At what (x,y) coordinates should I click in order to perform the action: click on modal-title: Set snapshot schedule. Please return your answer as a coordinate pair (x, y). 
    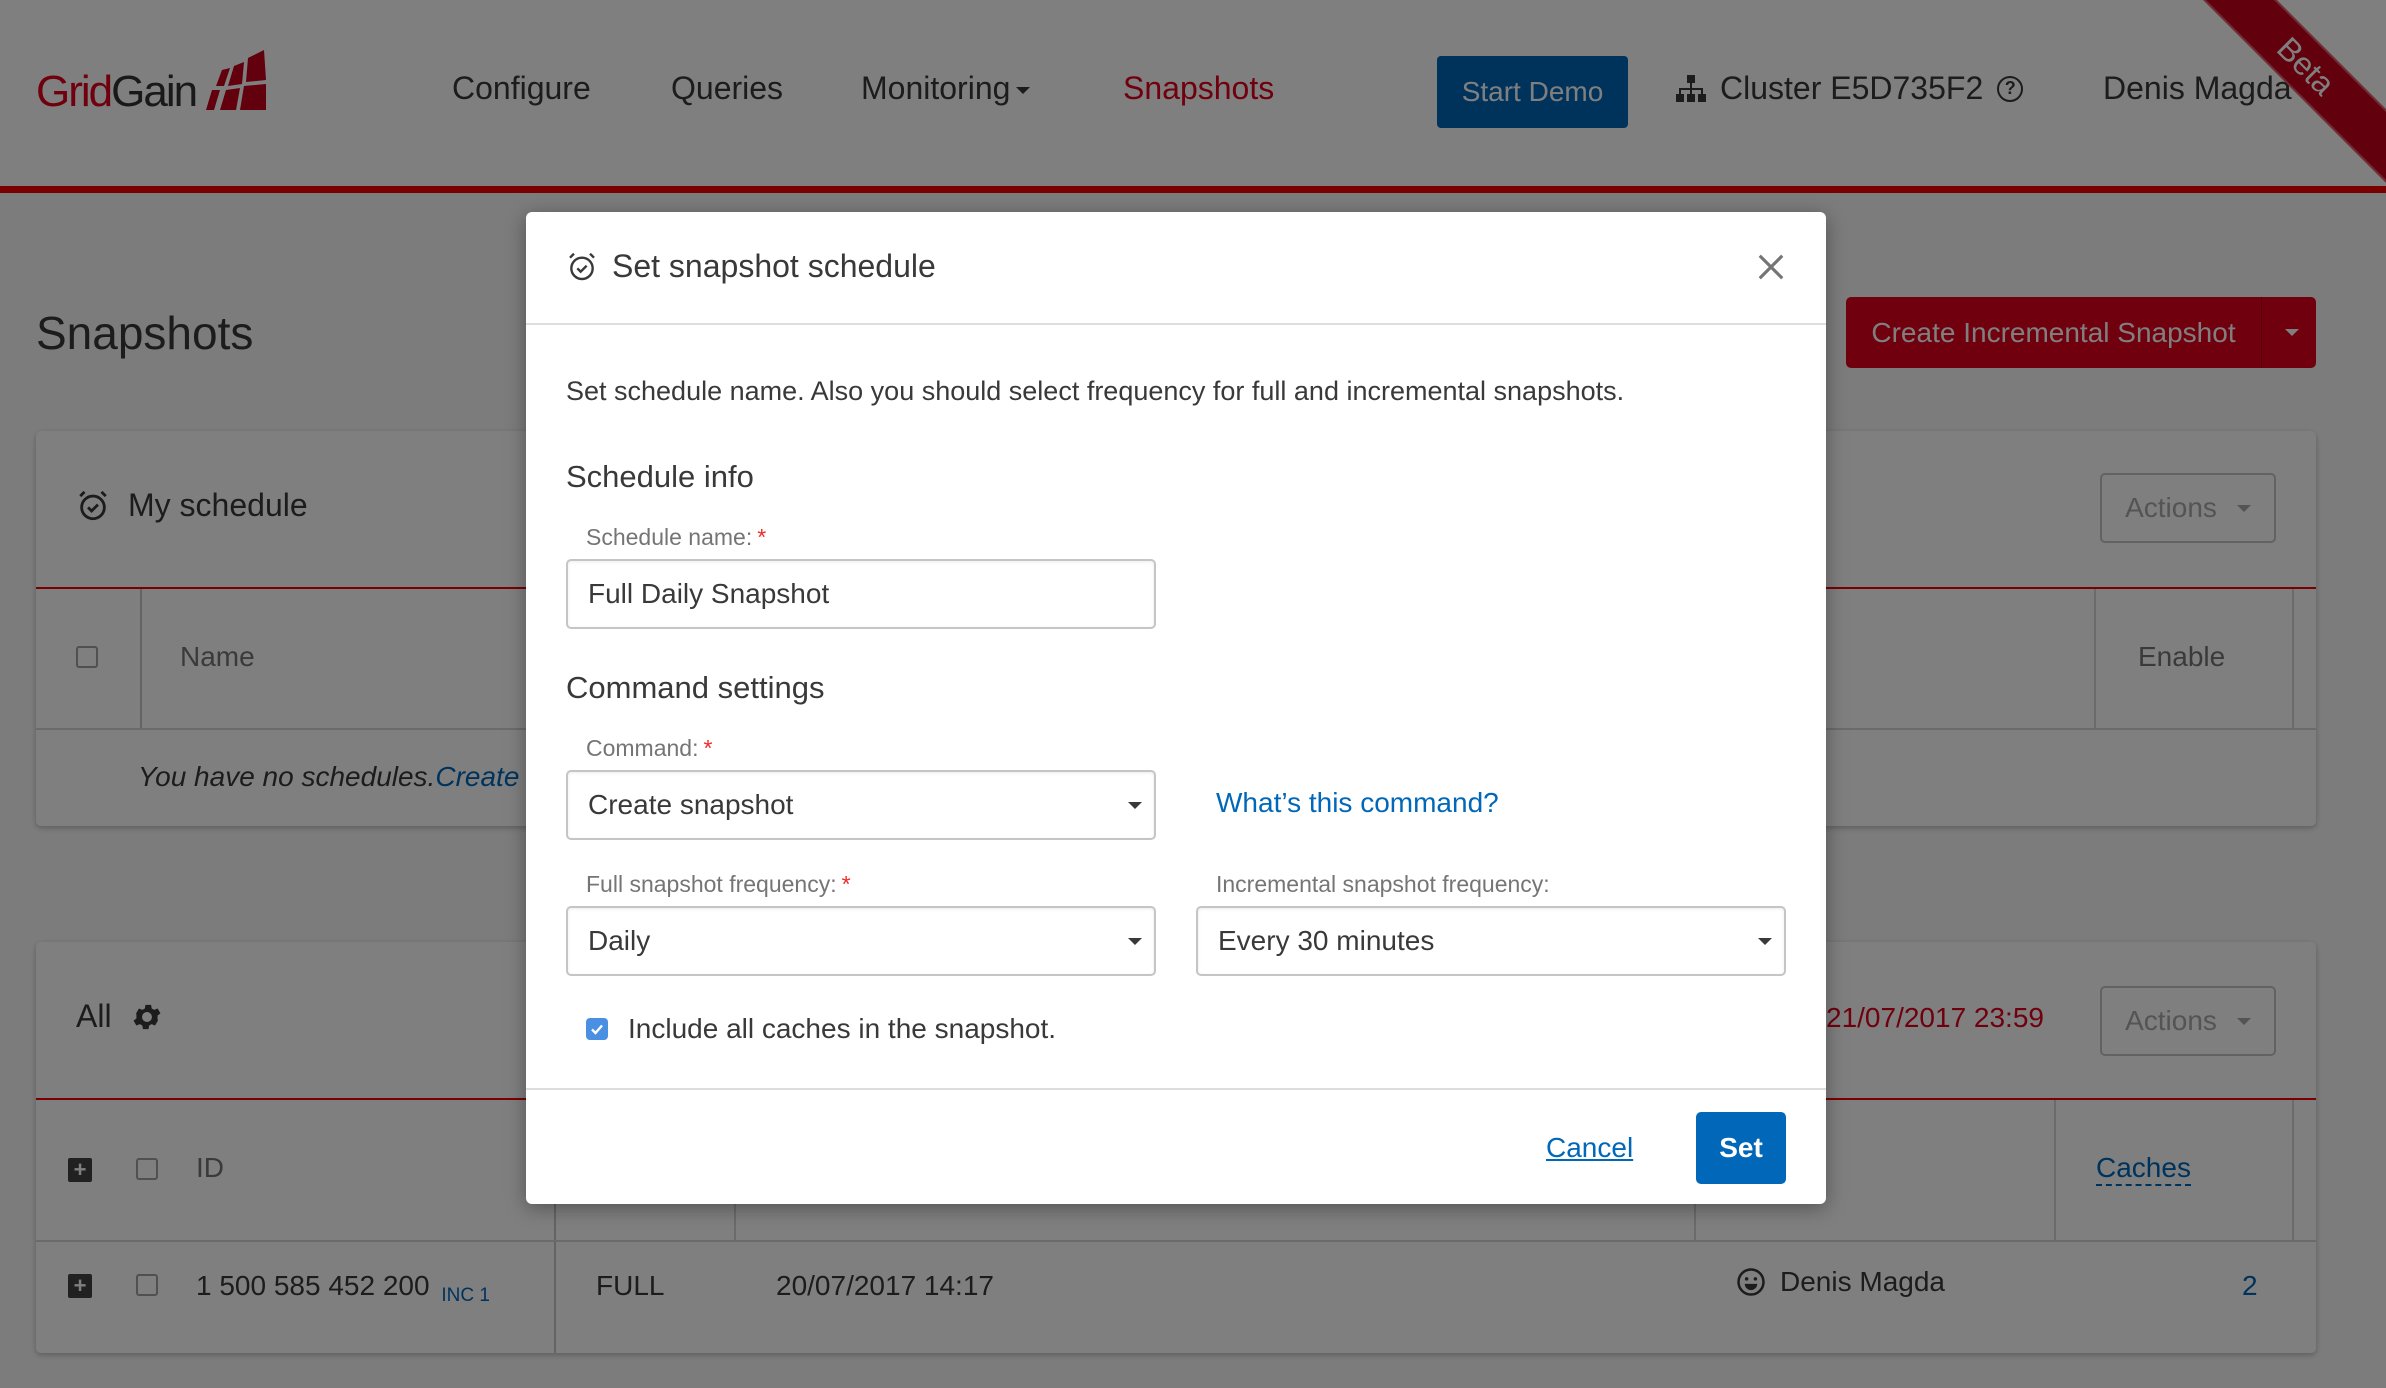
    Looking at the image, I should click on (751, 266).